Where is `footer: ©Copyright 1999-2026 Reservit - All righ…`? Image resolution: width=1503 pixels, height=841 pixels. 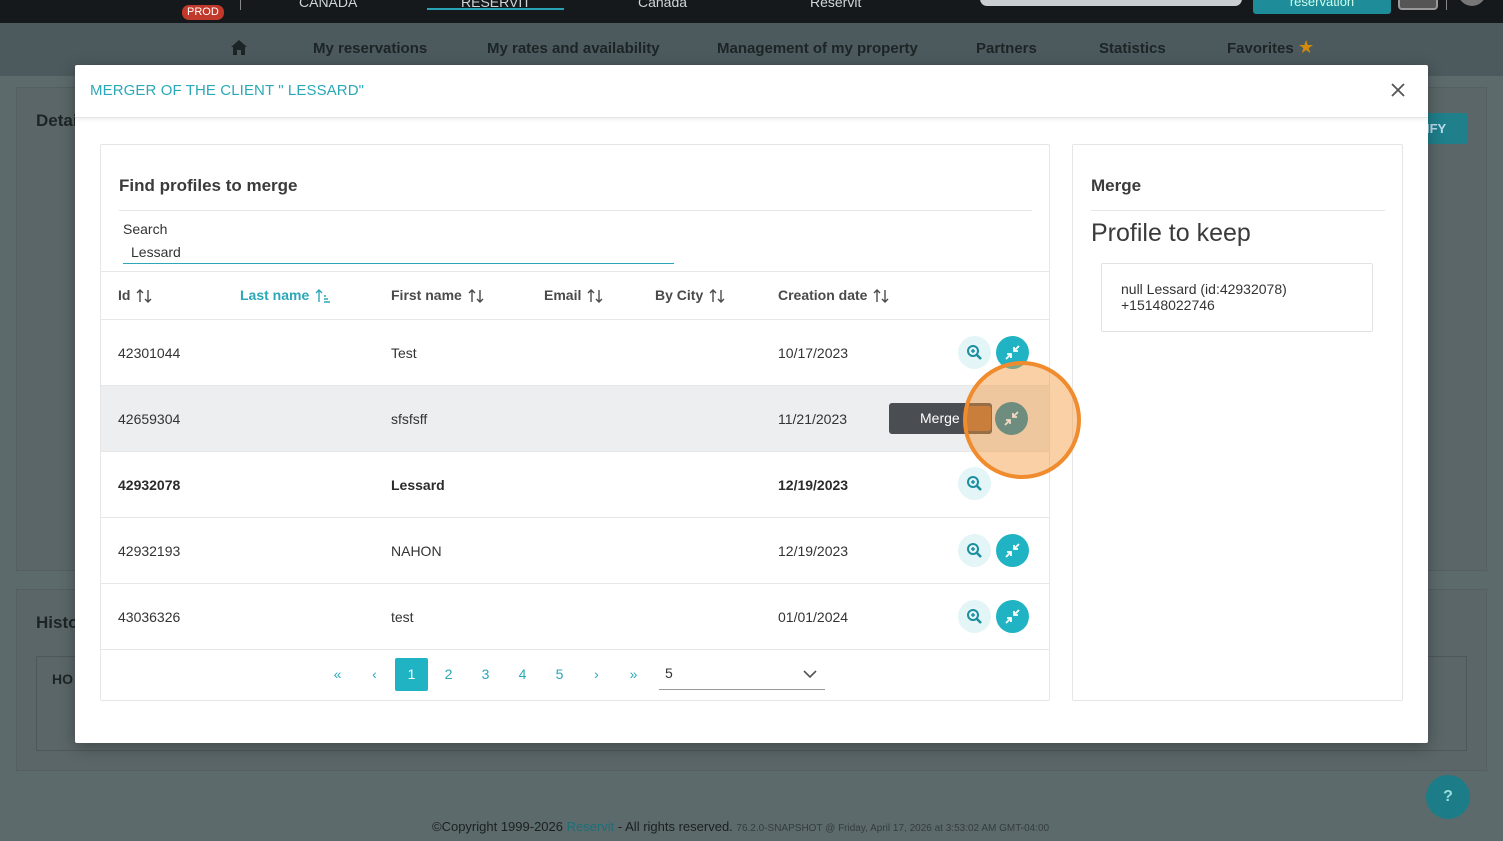
footer: ©Copyright 1999-2026 Reservit - All righ… is located at coordinates (740, 826).